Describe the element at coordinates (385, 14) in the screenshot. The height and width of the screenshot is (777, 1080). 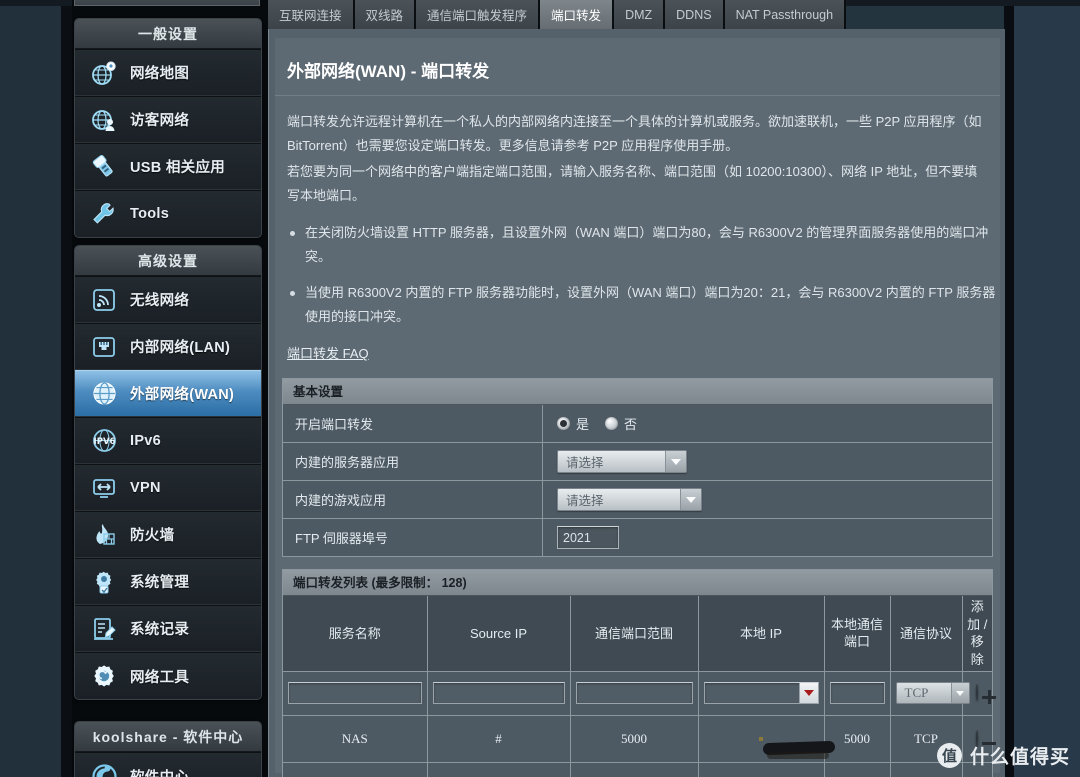
I see `tab-dual-wan: 双线路` at that location.